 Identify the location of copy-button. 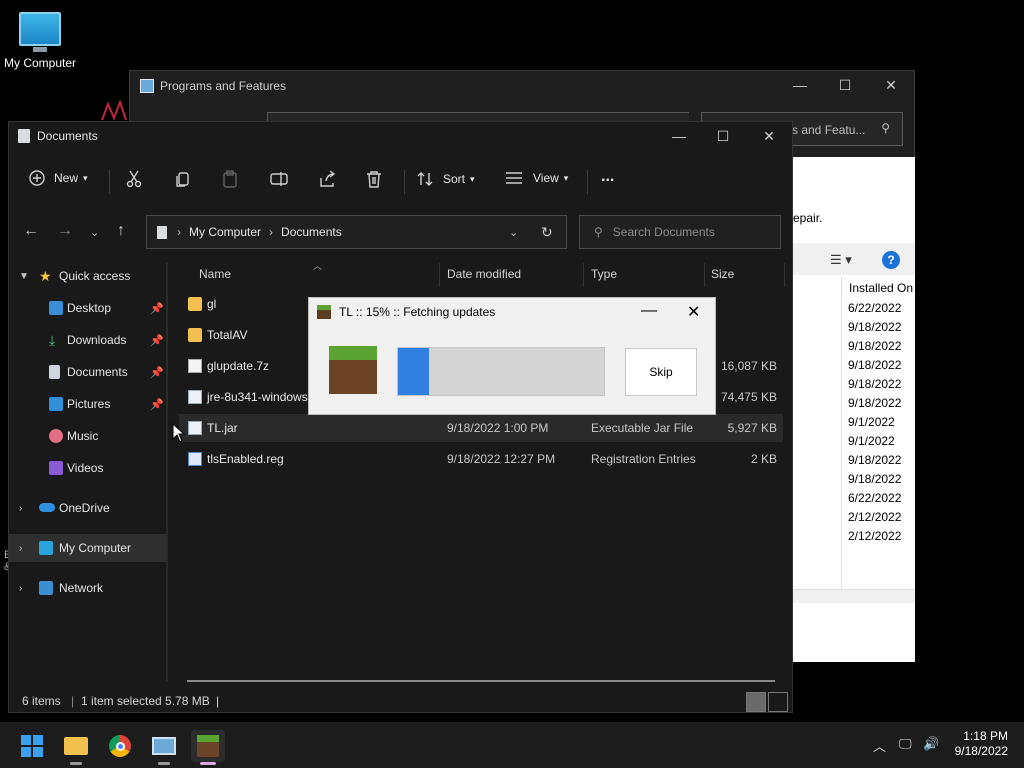
(183, 179).